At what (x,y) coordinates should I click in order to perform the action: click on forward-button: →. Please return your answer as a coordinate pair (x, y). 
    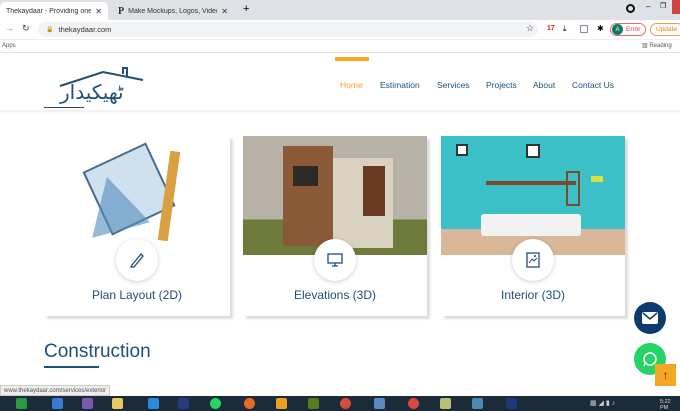
    Looking at the image, I should click on (9, 28).